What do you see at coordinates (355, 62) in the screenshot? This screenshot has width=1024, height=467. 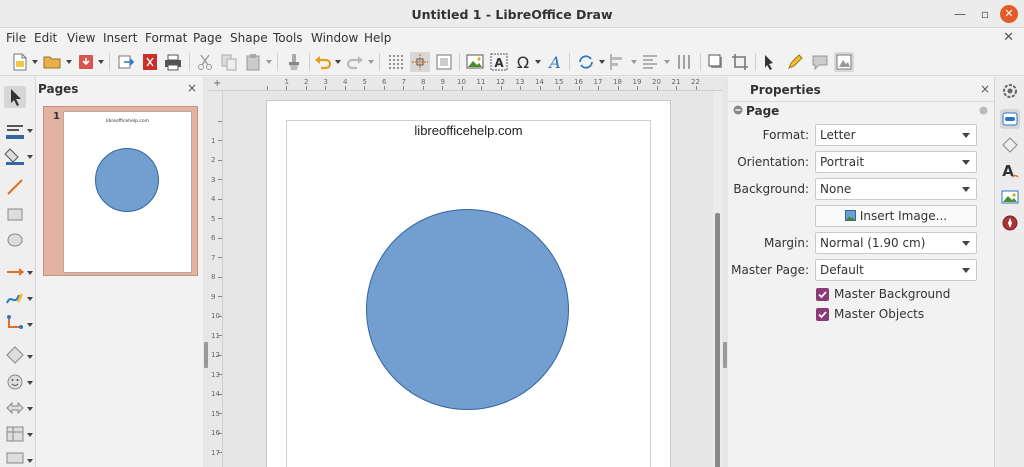 I see `redo-icon` at bounding box center [355, 62].